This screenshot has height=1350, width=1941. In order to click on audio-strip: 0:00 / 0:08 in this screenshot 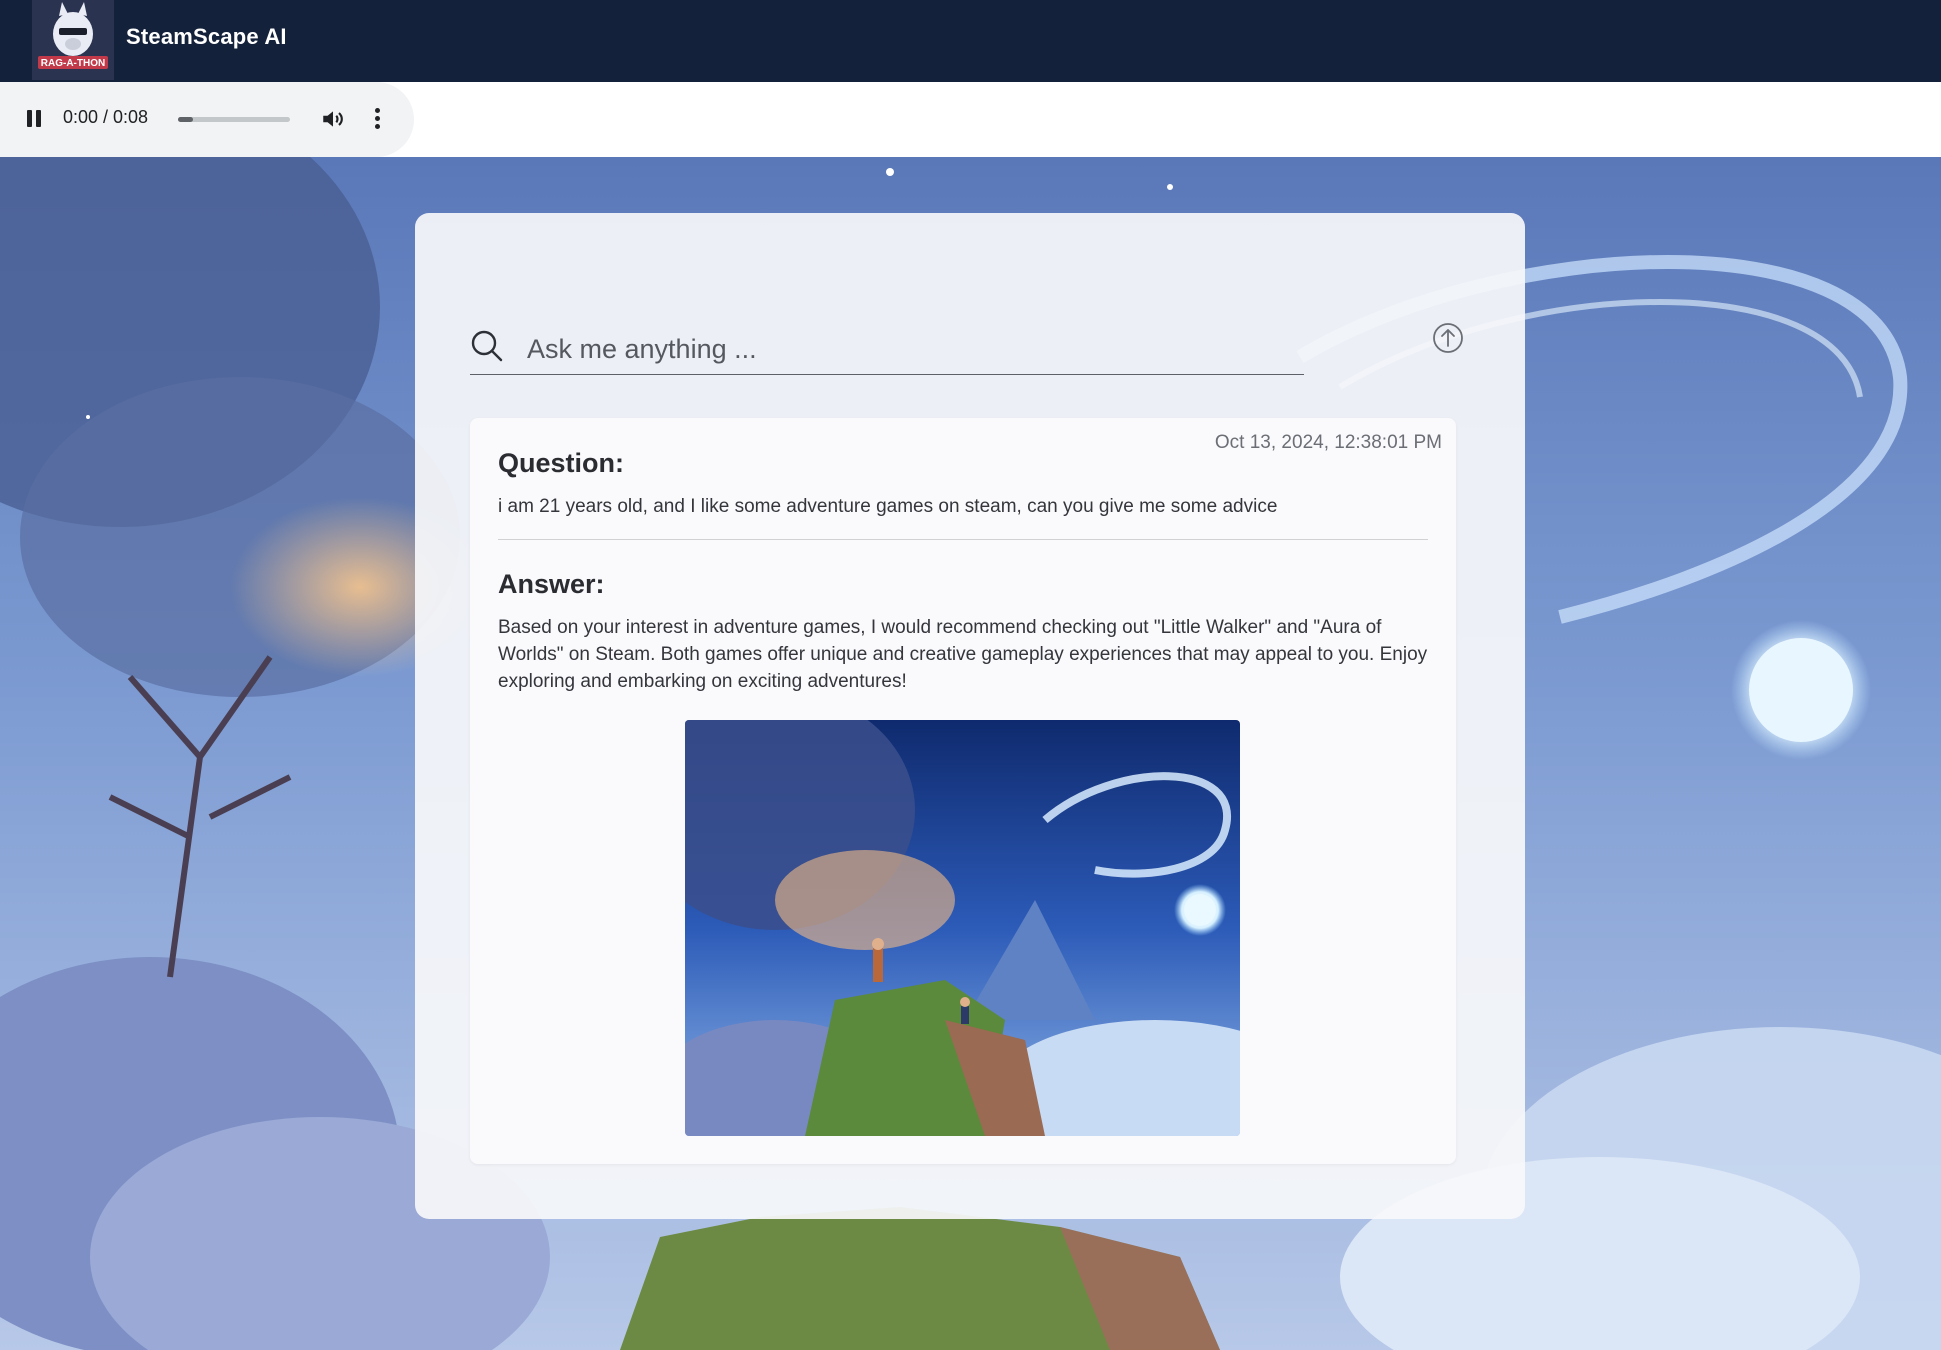, I will do `click(970, 119)`.